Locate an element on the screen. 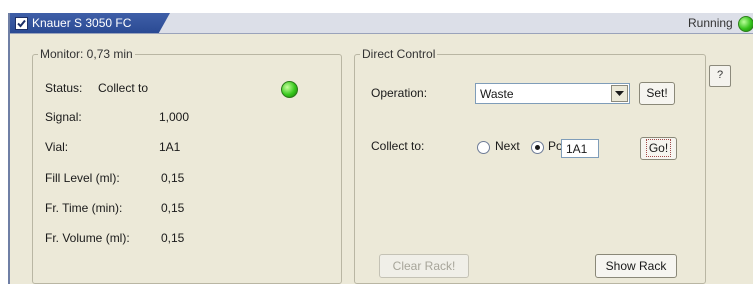 The image size is (753, 284). device-tab-title: Knauer S 3050 FC is located at coordinates (82, 23).